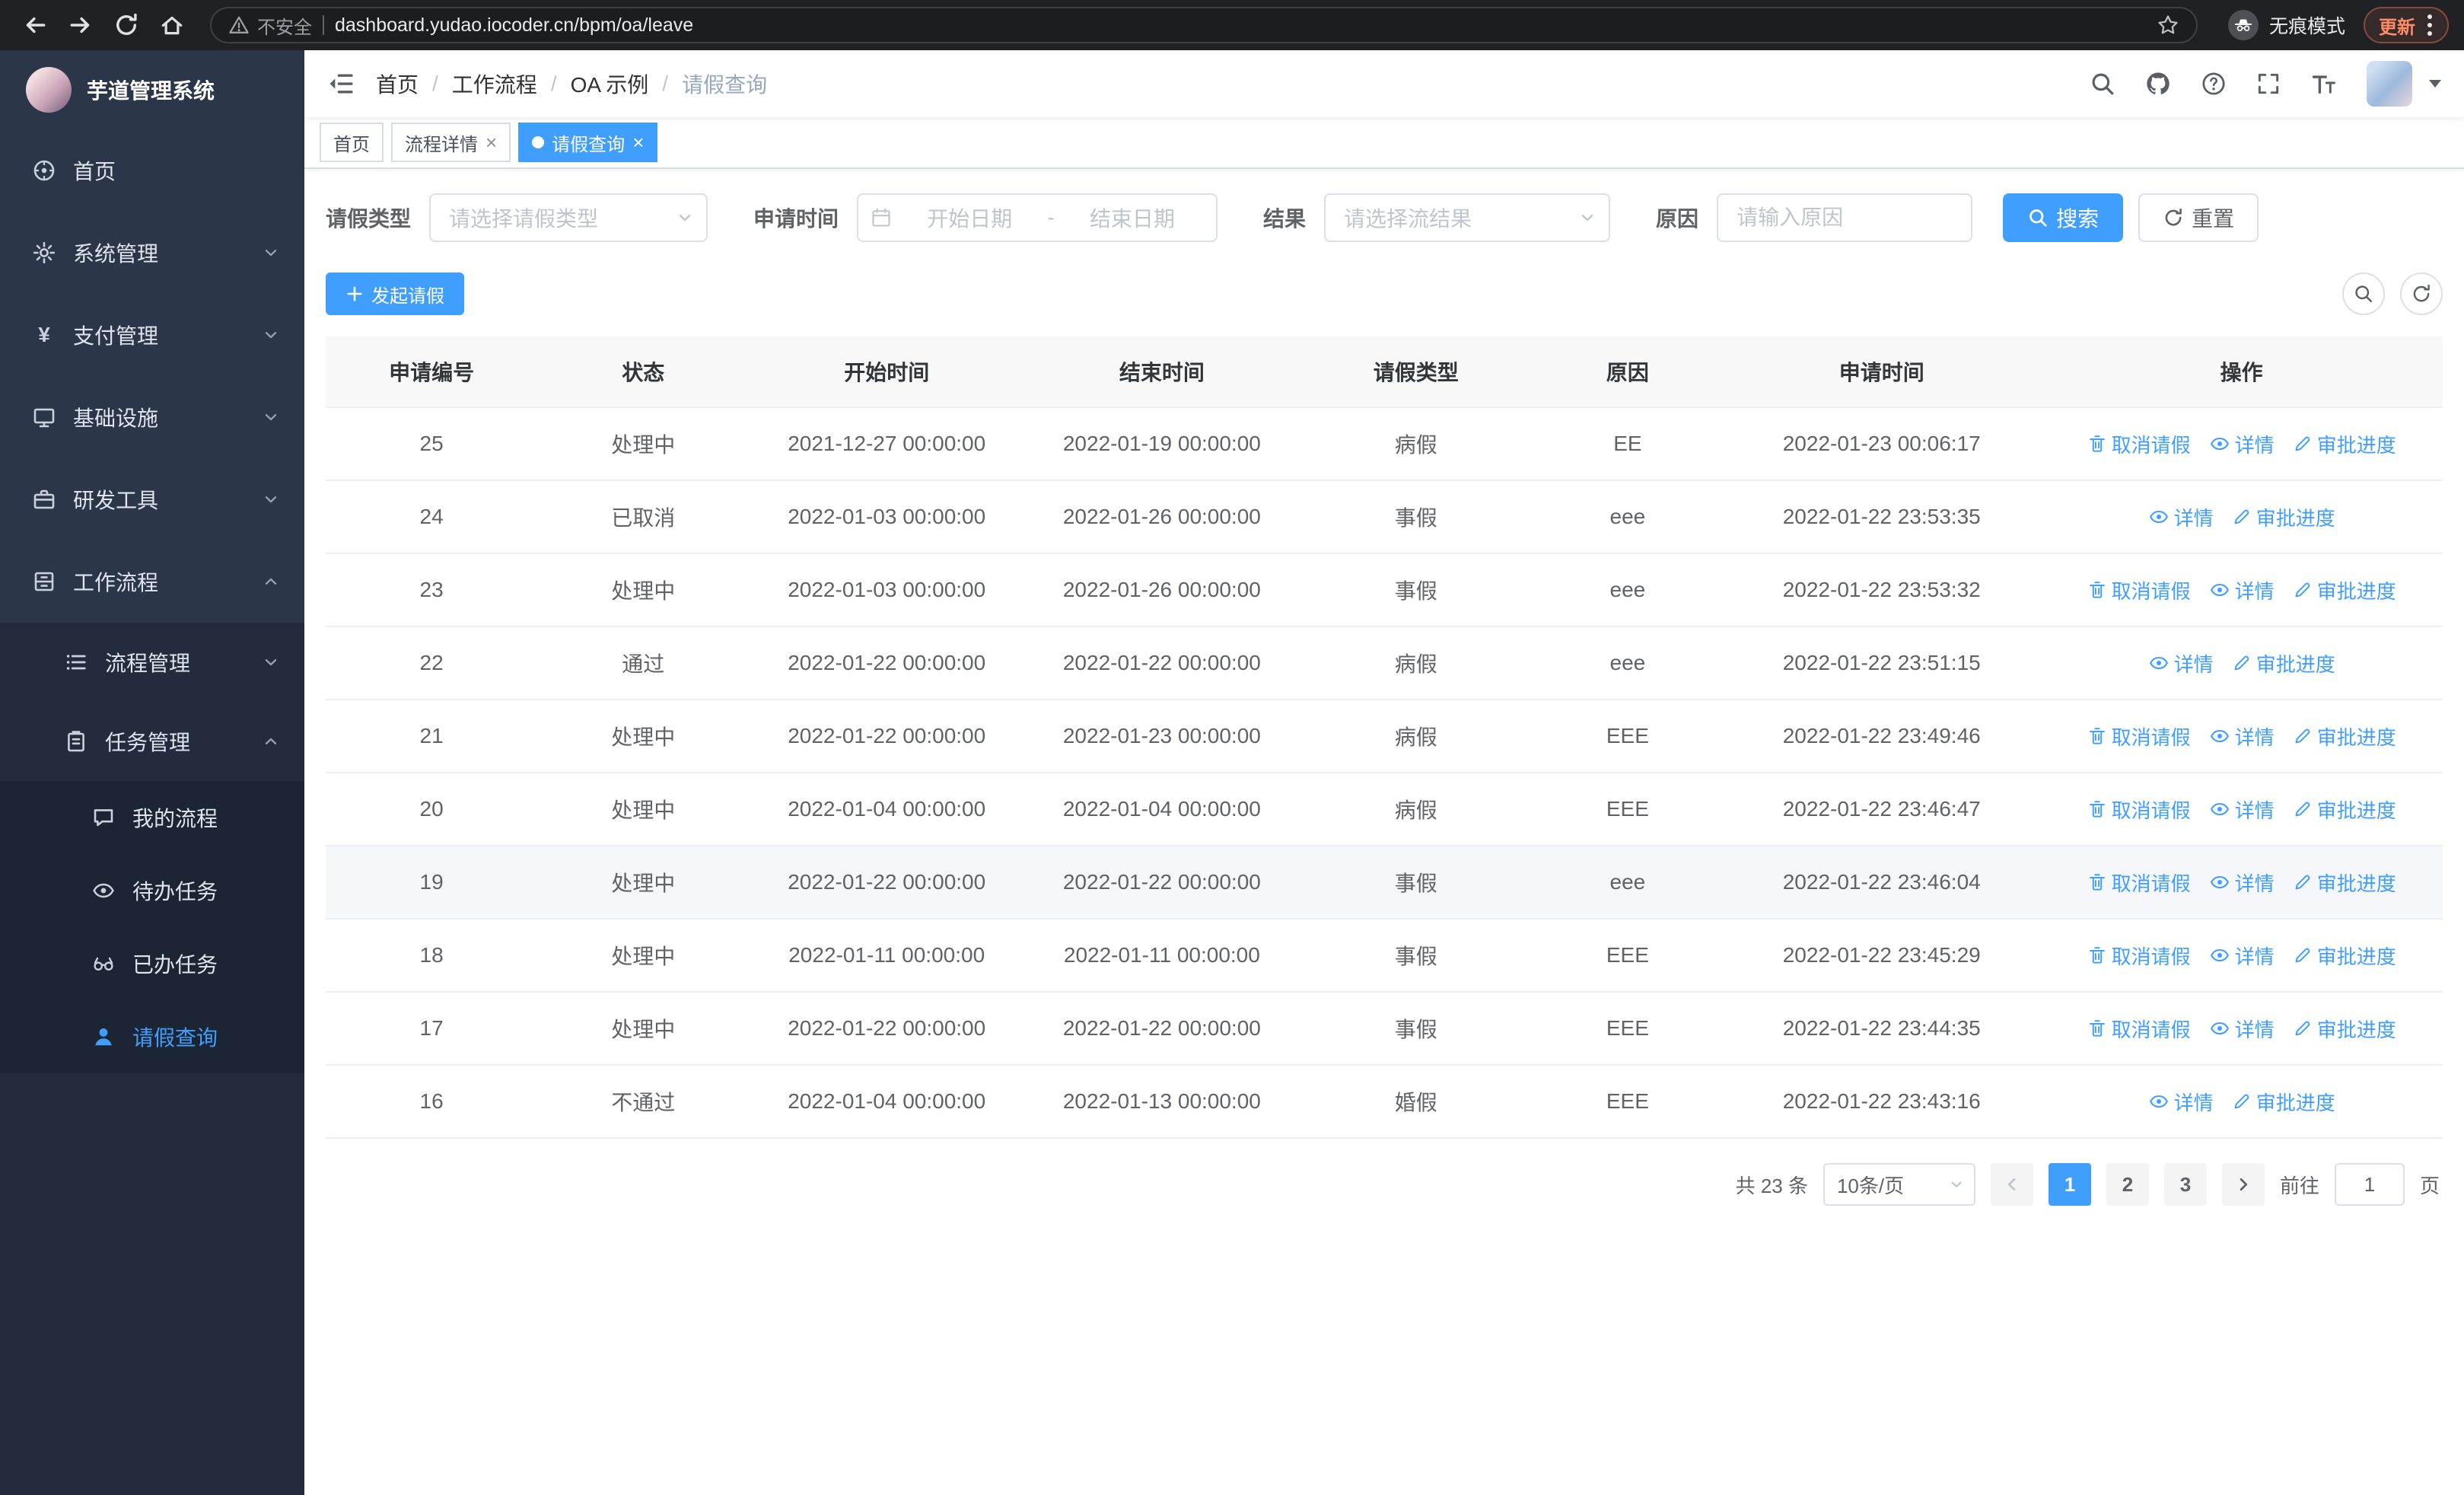 The image size is (2464, 1495). What do you see at coordinates (588, 142) in the screenshot?
I see `tab-leave-query: 请假查询 ×` at bounding box center [588, 142].